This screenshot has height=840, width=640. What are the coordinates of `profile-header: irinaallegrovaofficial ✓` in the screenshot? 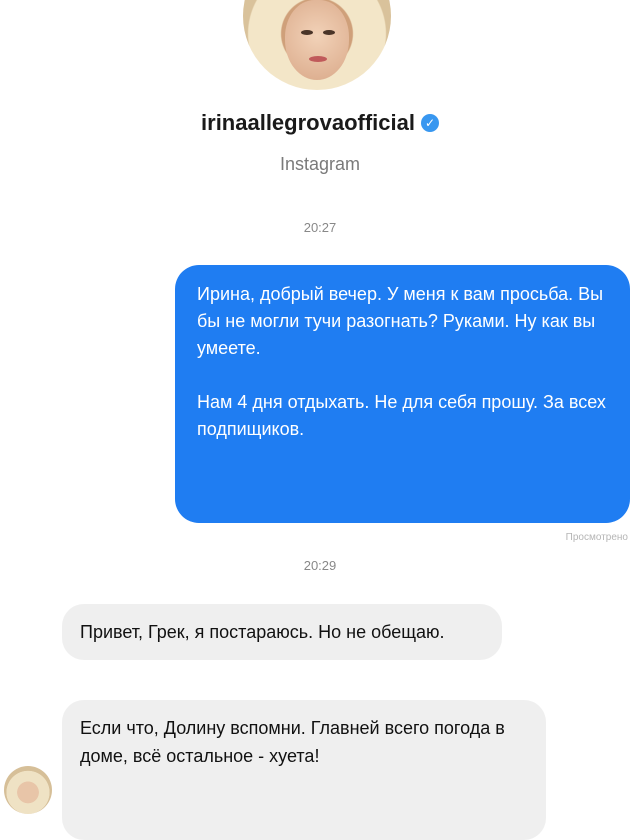 It's located at (320, 123).